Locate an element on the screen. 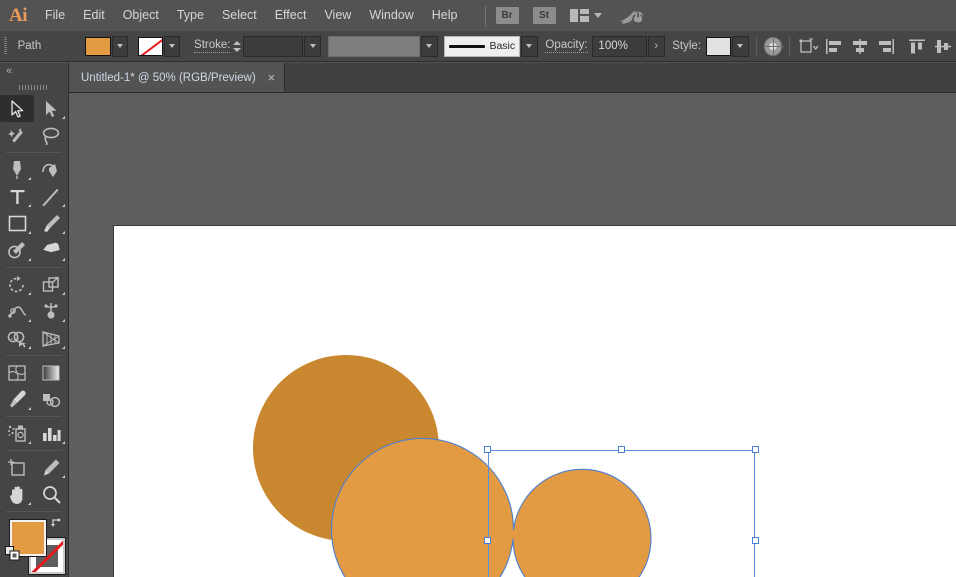 The width and height of the screenshot is (956, 577). menu-type: Type is located at coordinates (190, 15).